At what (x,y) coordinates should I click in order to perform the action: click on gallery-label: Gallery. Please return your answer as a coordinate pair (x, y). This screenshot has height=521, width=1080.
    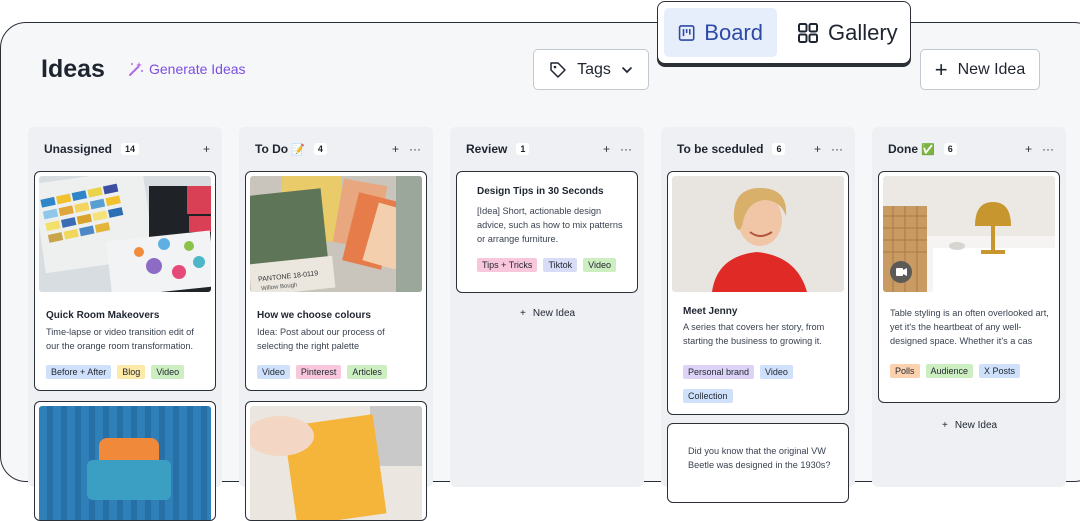
    Looking at the image, I should click on (863, 32).